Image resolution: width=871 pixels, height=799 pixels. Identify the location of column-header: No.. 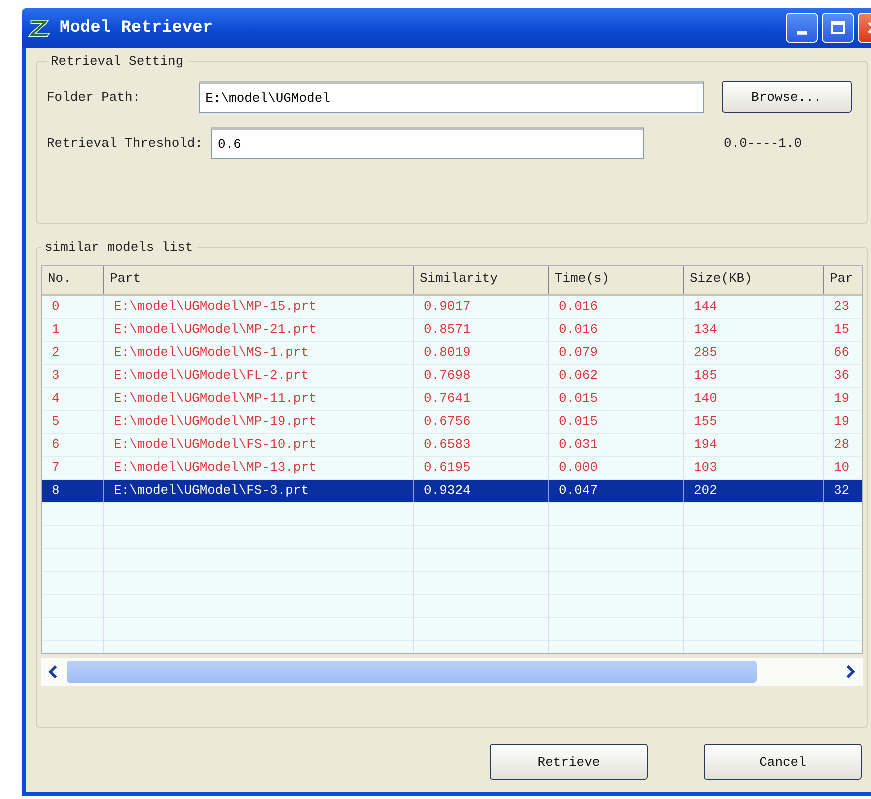
(73, 280).